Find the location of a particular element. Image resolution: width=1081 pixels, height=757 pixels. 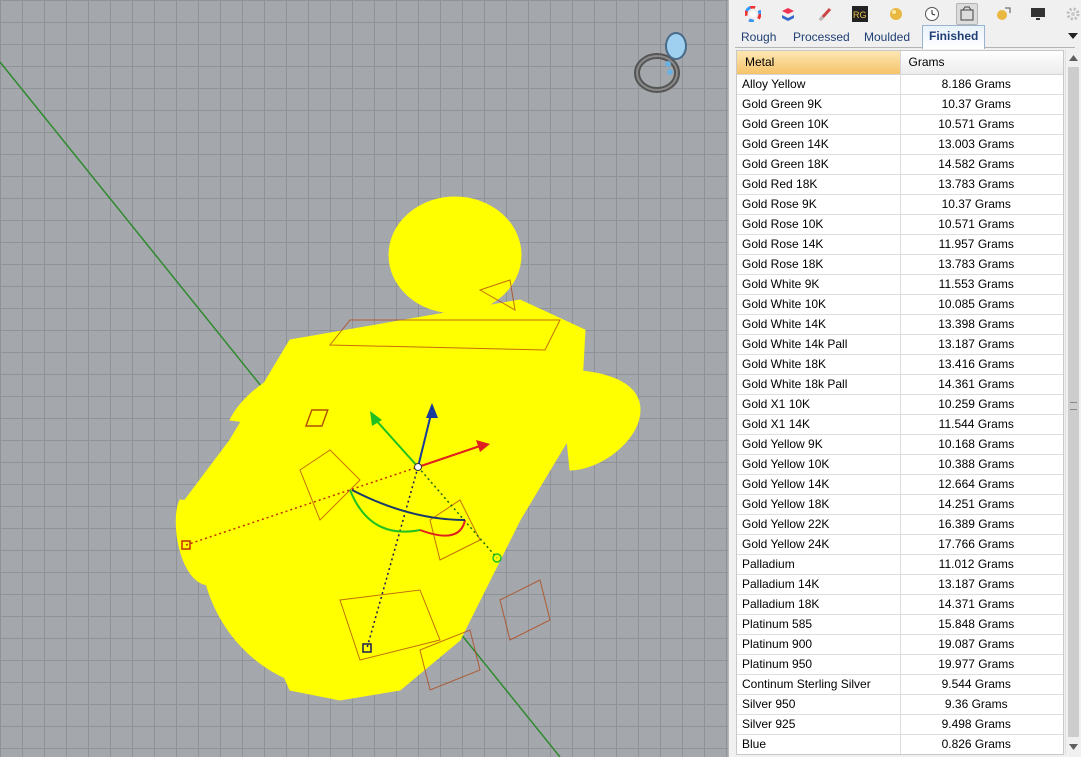

grams-cell: 19.977 Grams is located at coordinates (981, 664).